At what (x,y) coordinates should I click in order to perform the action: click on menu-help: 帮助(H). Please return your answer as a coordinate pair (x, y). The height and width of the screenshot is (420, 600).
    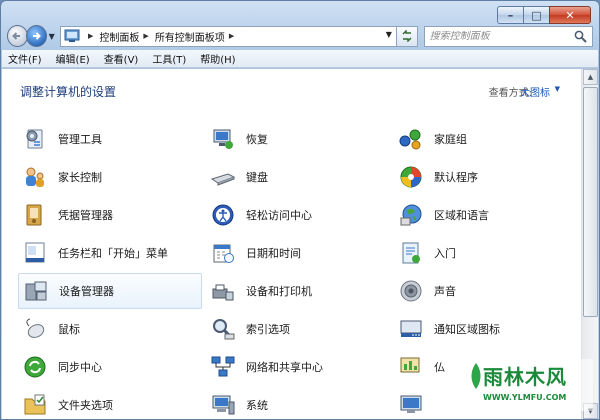
    Looking at the image, I should click on (217, 58).